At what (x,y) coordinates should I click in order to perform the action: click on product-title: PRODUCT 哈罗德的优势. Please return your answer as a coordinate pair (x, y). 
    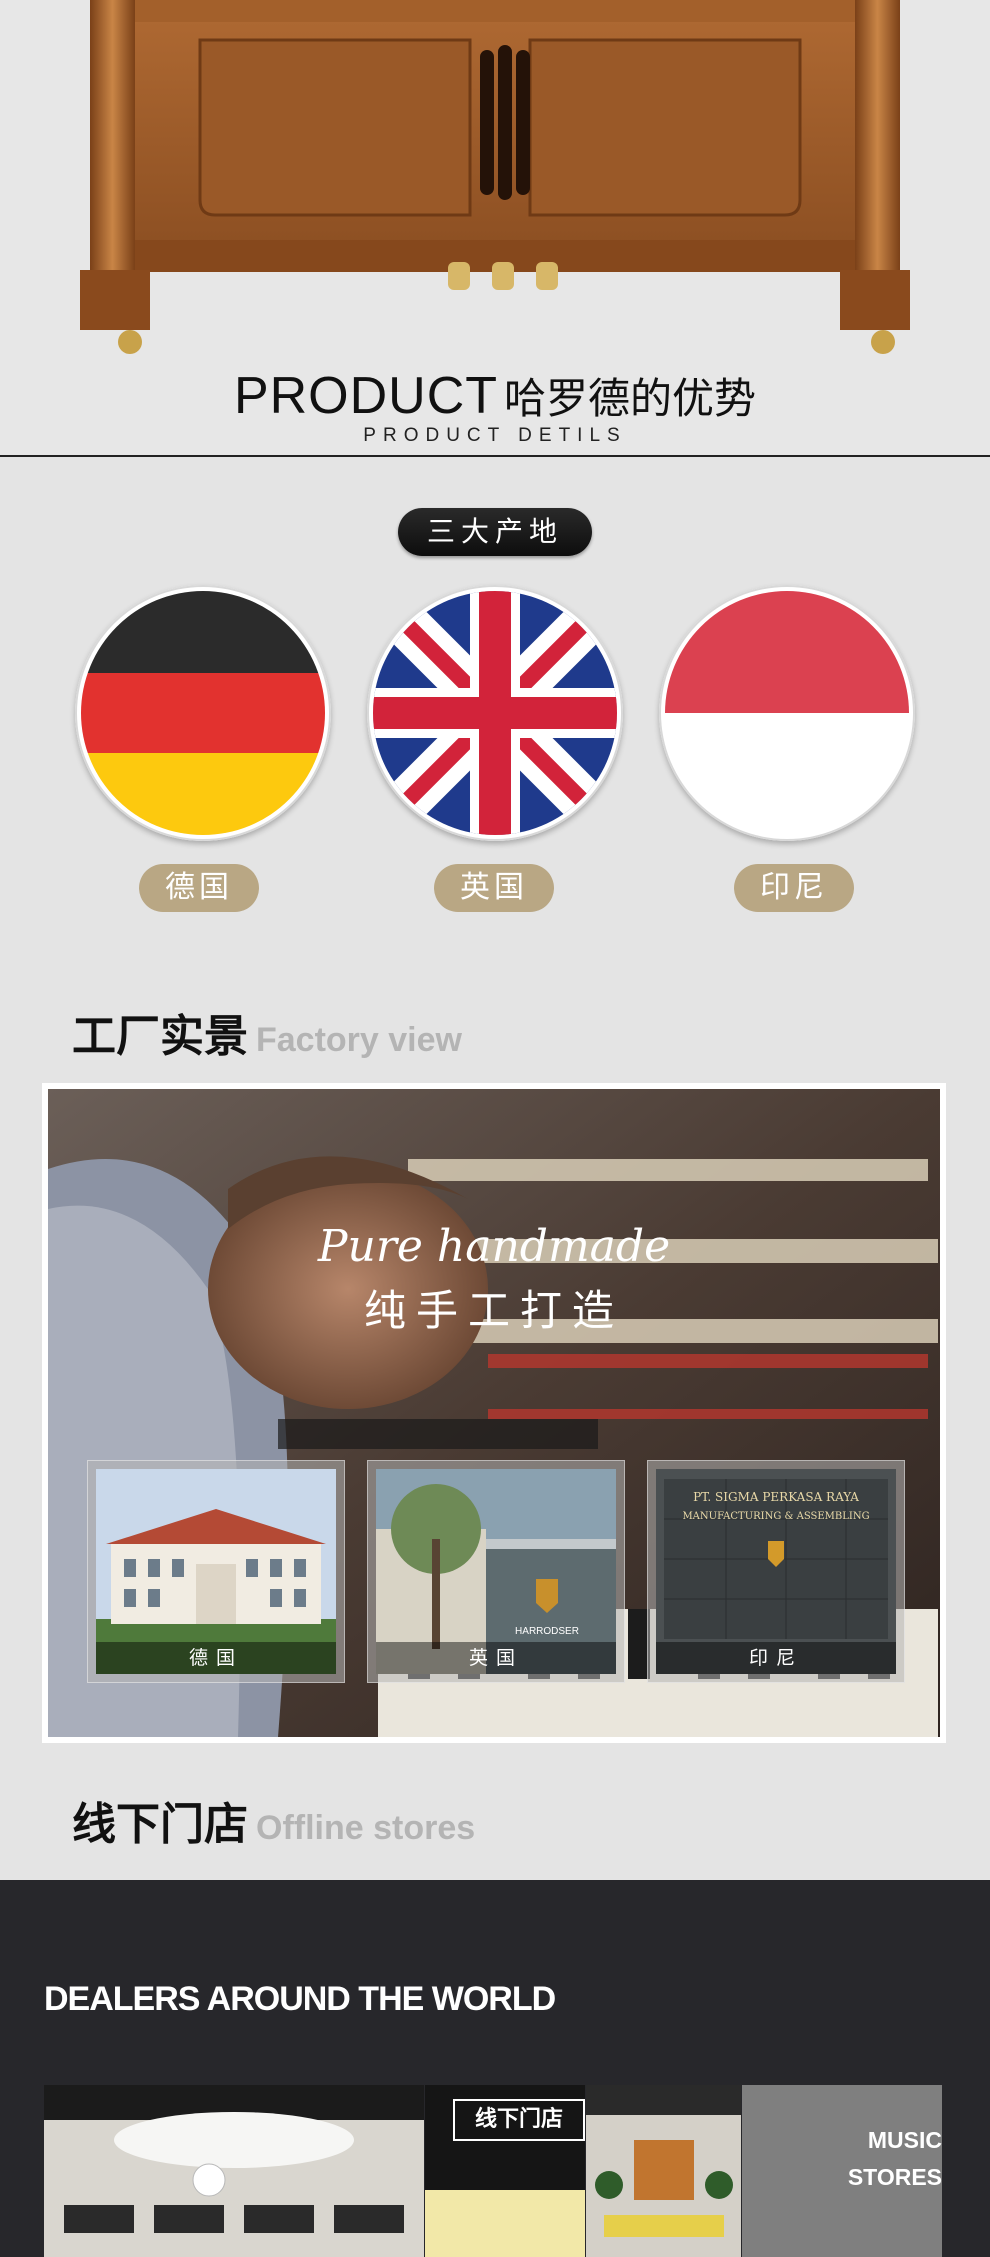
    Looking at the image, I should click on (495, 395).